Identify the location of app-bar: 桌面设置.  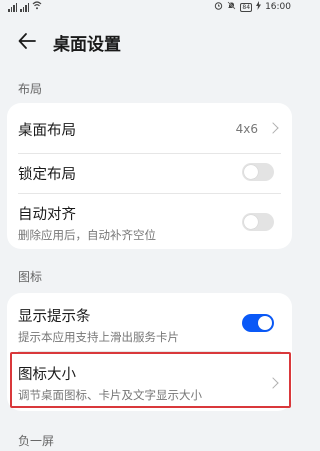
(149, 40).